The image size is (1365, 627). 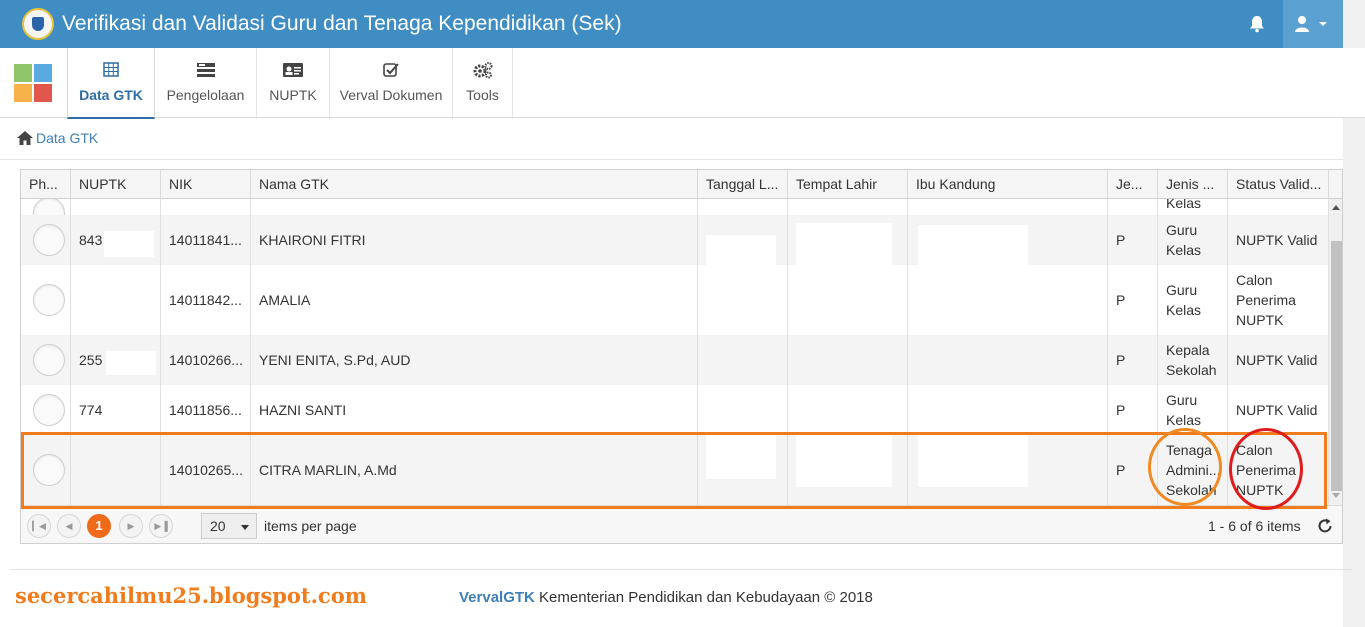 I want to click on home-icon, so click(x=25, y=138).